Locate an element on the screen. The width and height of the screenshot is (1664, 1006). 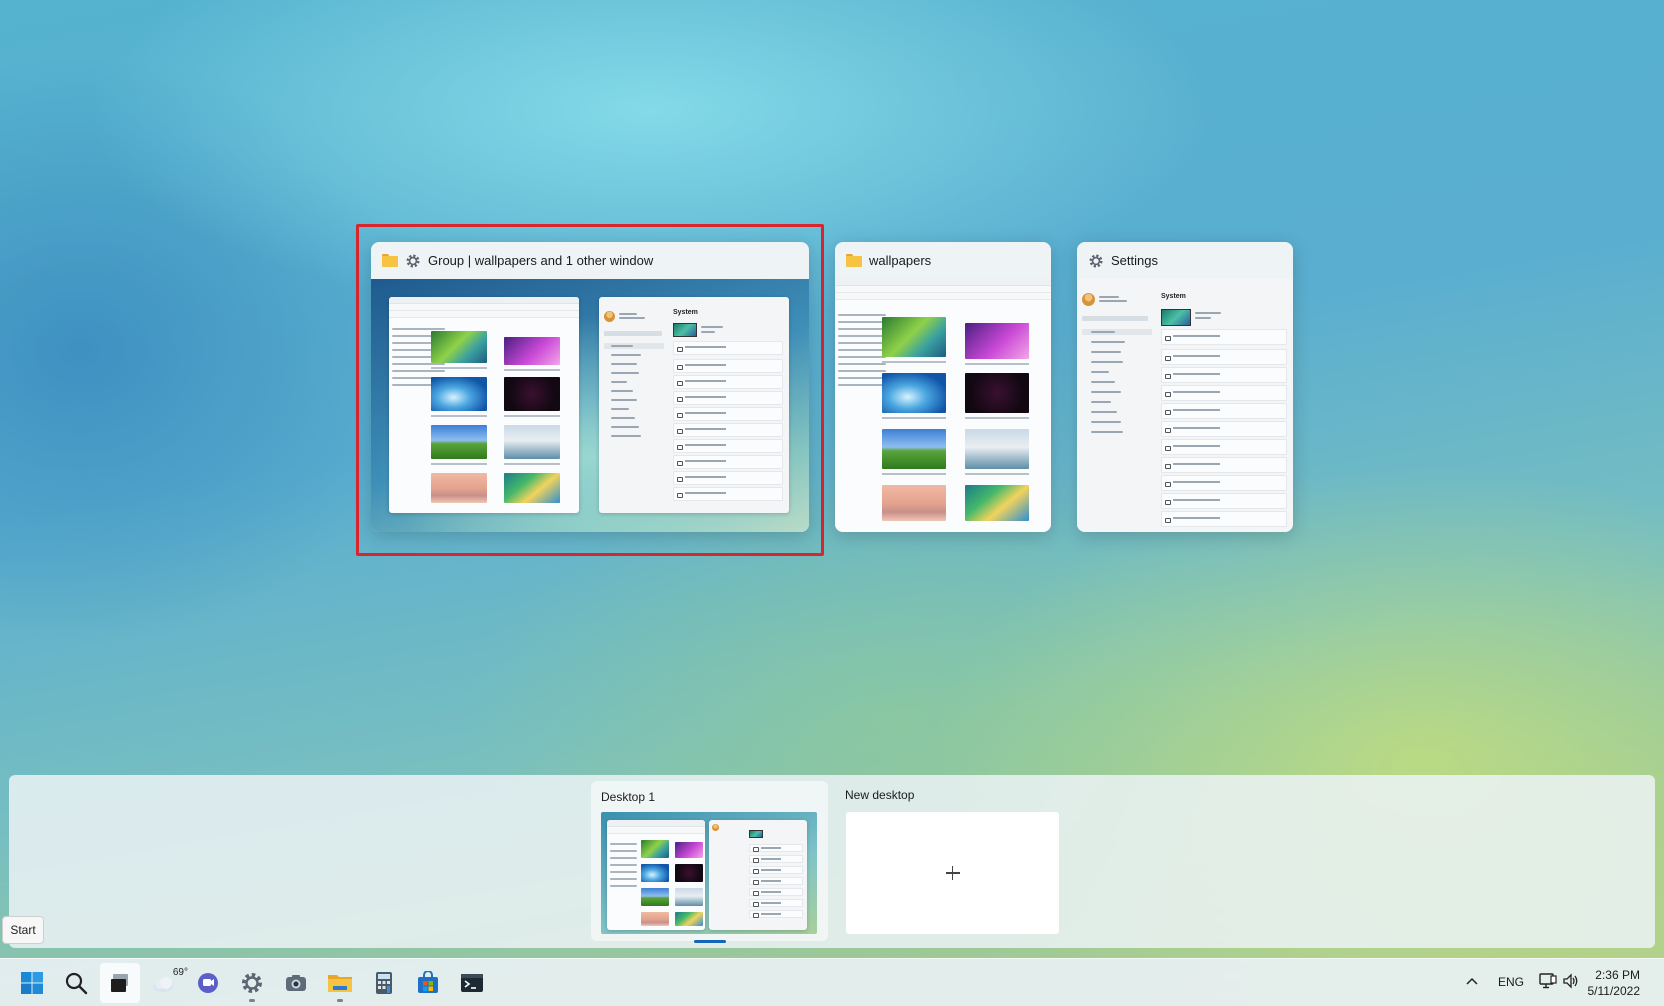
camera-button is located at coordinates (296, 983).